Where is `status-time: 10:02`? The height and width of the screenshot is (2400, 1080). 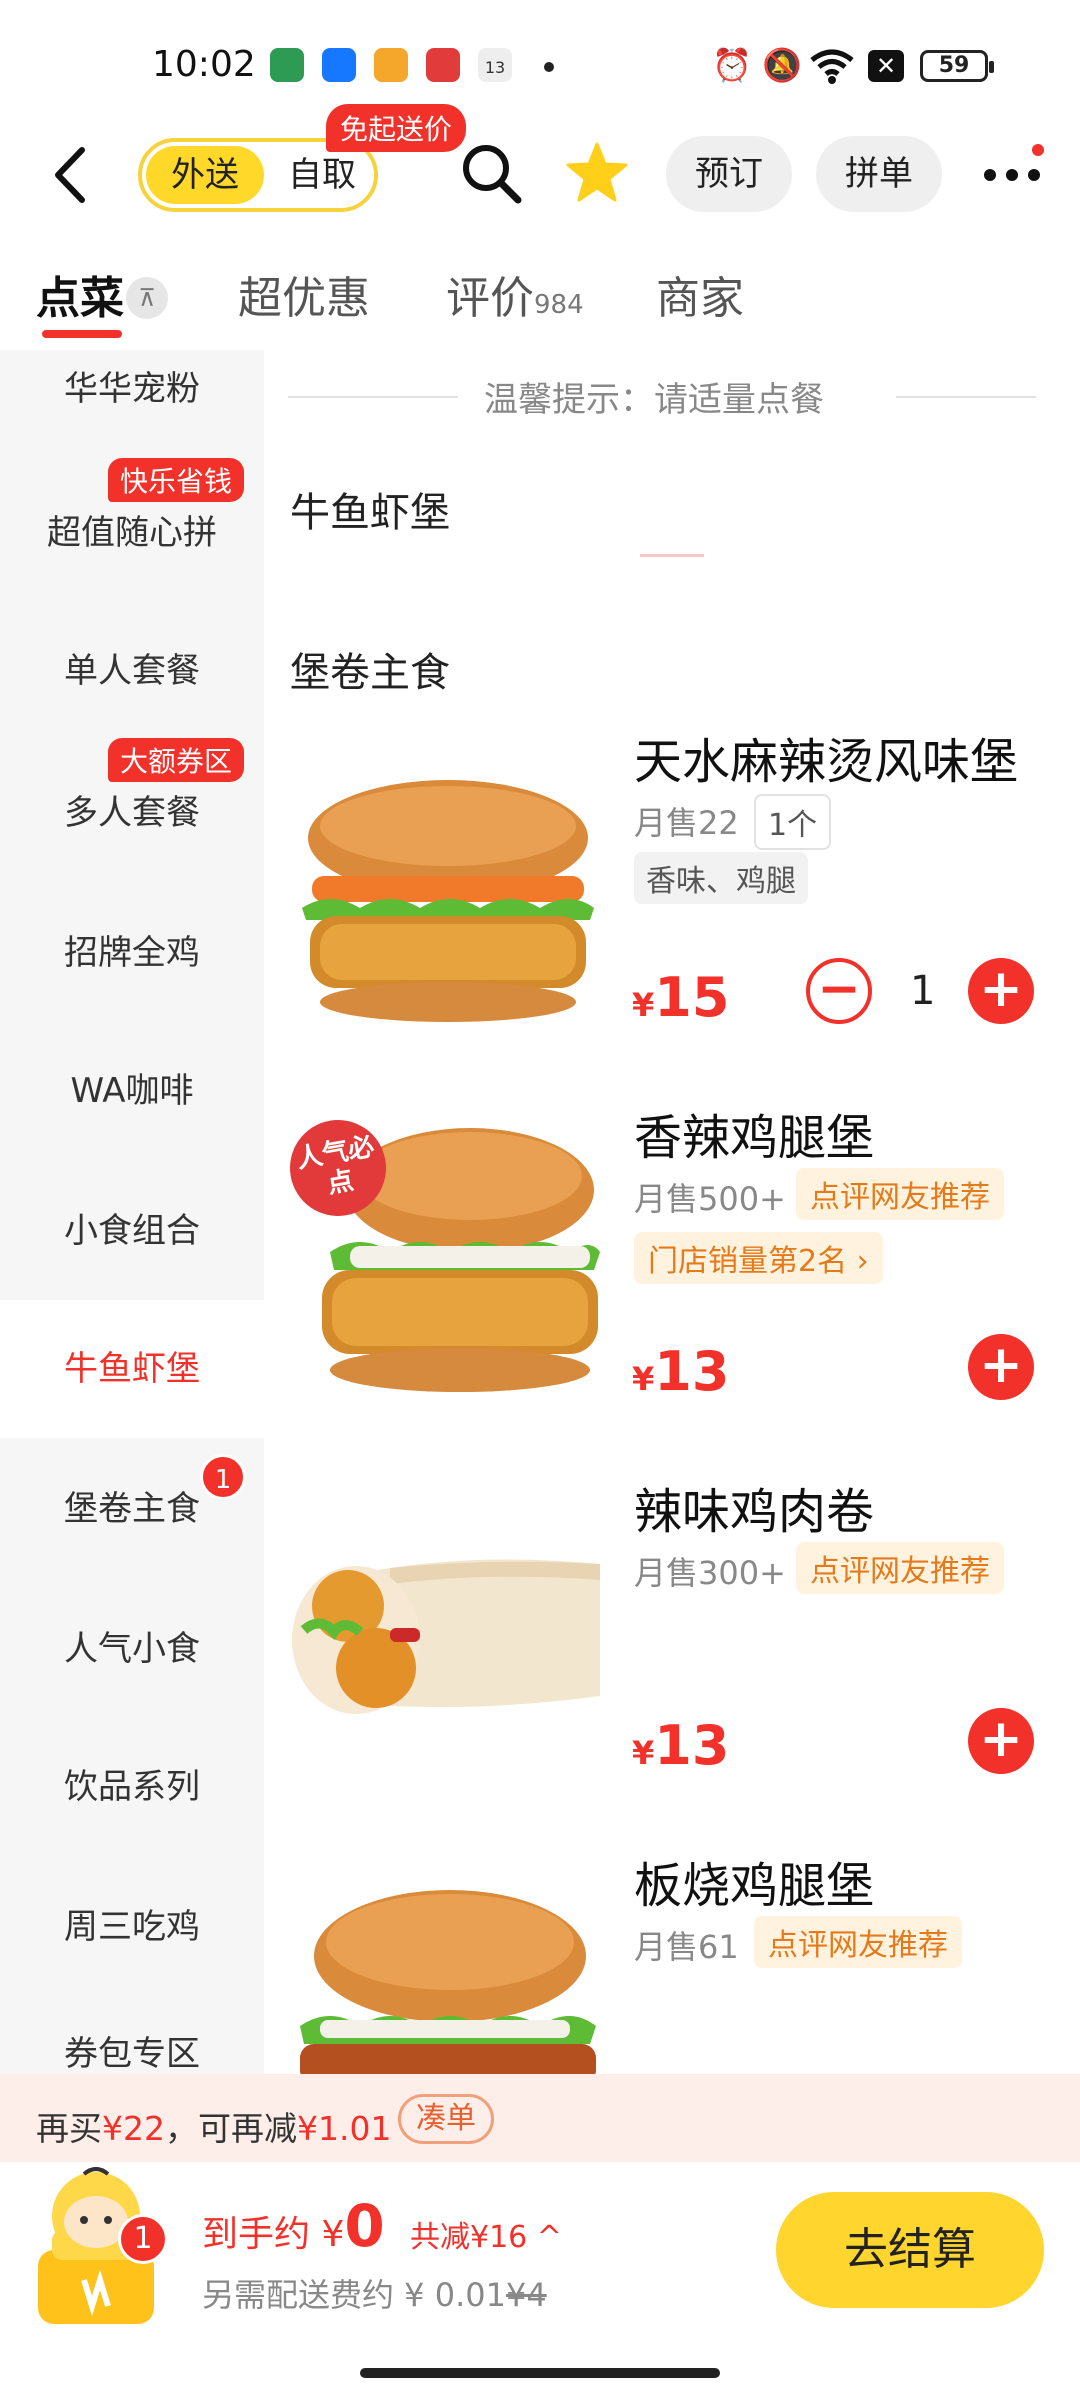 status-time: 10:02 is located at coordinates (204, 64).